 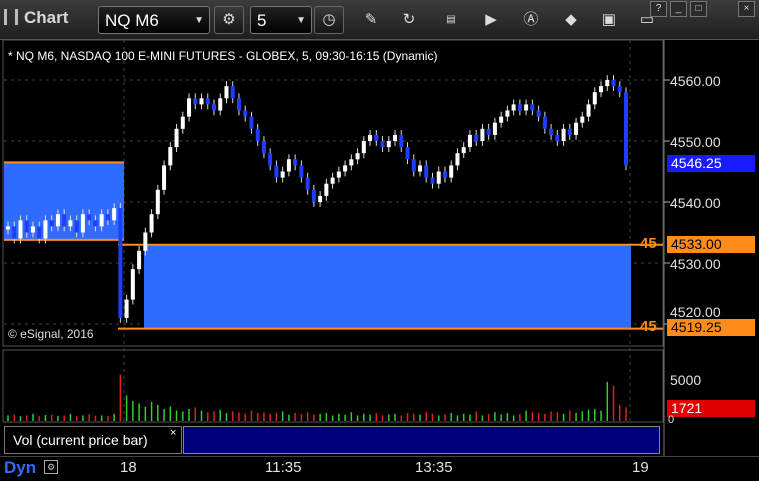 What do you see at coordinates (698, 9) in the screenshot?
I see `maximize-button: □` at bounding box center [698, 9].